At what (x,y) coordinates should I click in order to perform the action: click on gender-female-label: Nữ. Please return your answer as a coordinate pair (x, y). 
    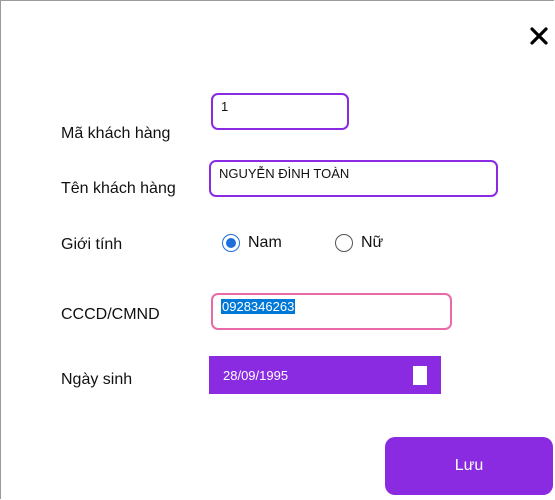
    Looking at the image, I should click on (372, 242).